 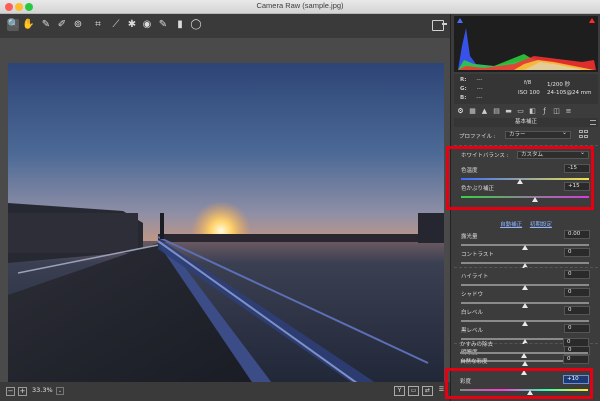 I want to click on toolbar: 🔍 ✋ ✎ ✐ ⊚ ⌗ ⟋ ✱ ◉ ✎ ▮ ◯, so click(x=225, y=26).